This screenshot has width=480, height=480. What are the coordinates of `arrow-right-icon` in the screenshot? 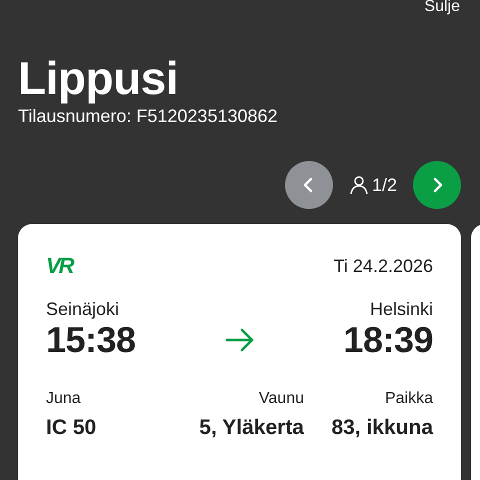 It's located at (239, 340).